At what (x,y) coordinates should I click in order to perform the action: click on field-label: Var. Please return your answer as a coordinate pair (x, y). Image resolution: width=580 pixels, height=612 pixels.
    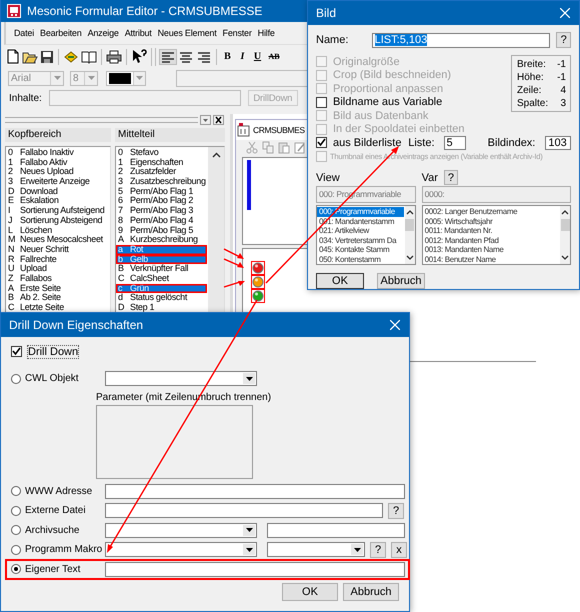
    Looking at the image, I should click on (430, 178).